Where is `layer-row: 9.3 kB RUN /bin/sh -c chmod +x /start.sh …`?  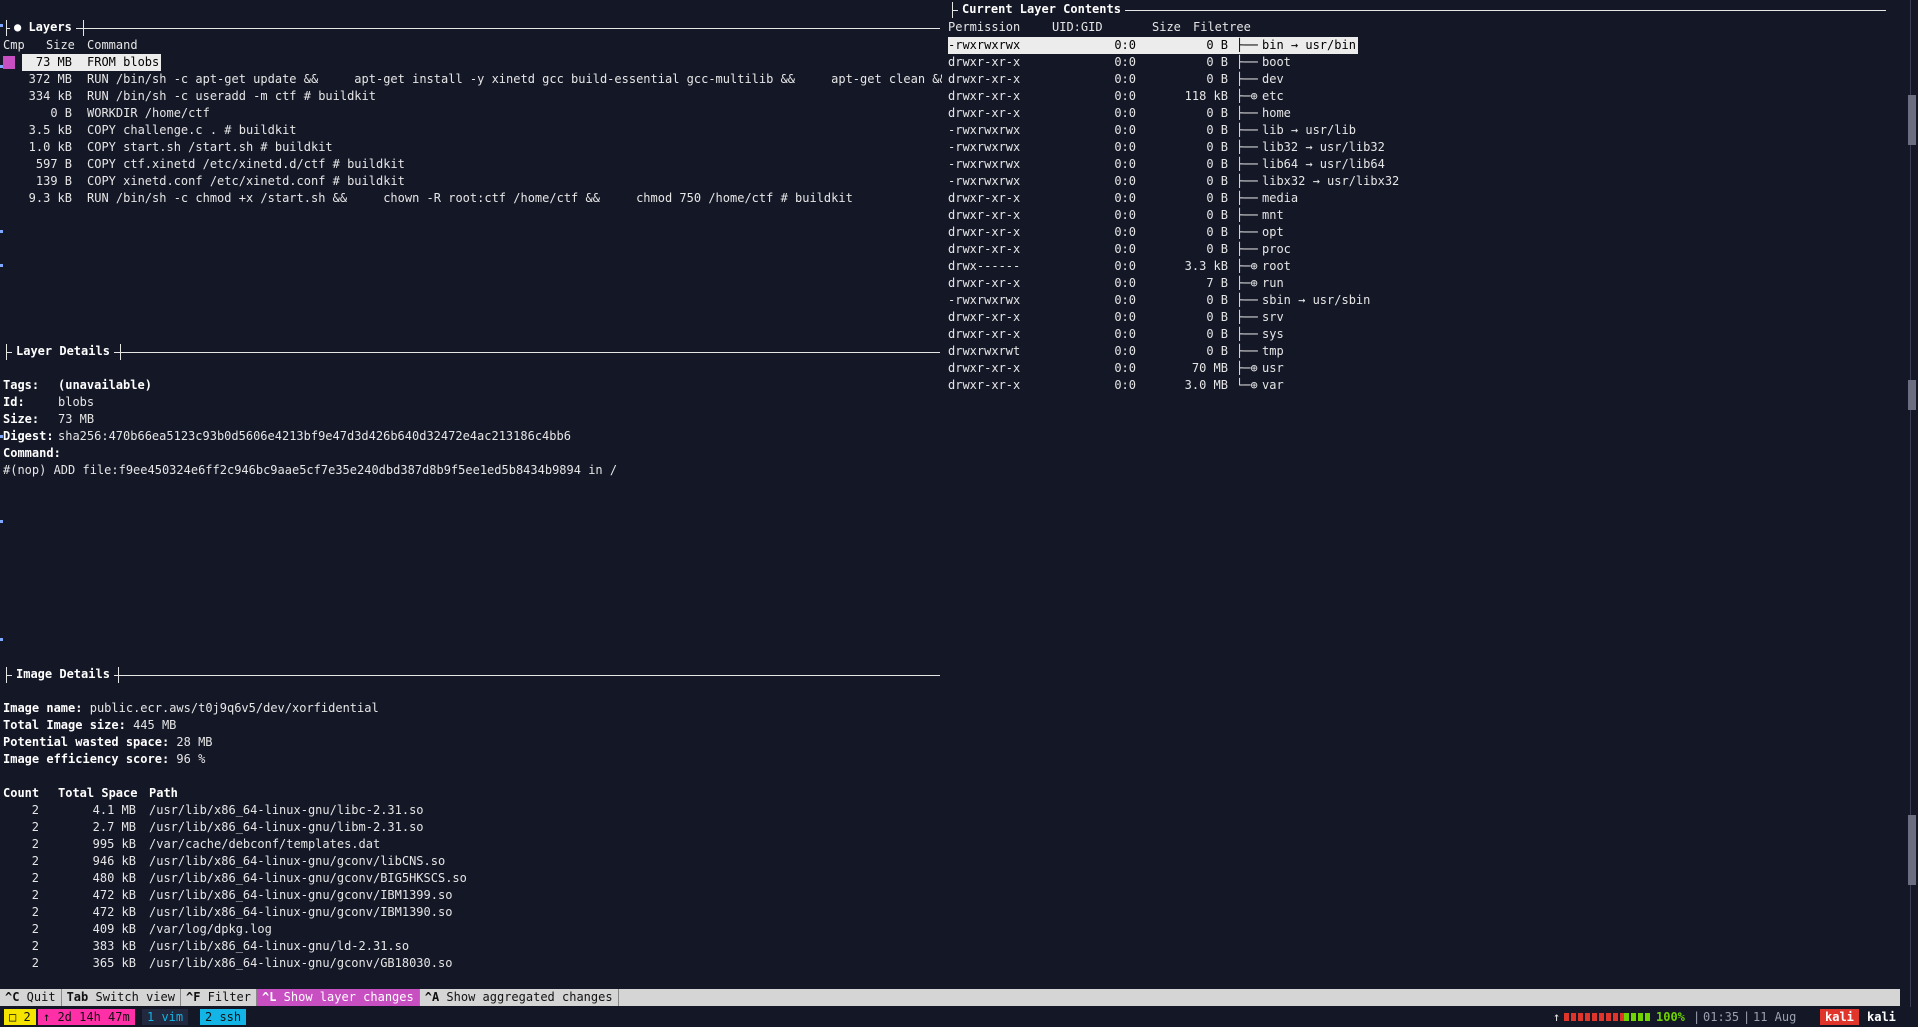 layer-row: 9.3 kB RUN /bin/sh -c chmod +x /start.sh … is located at coordinates (471, 198).